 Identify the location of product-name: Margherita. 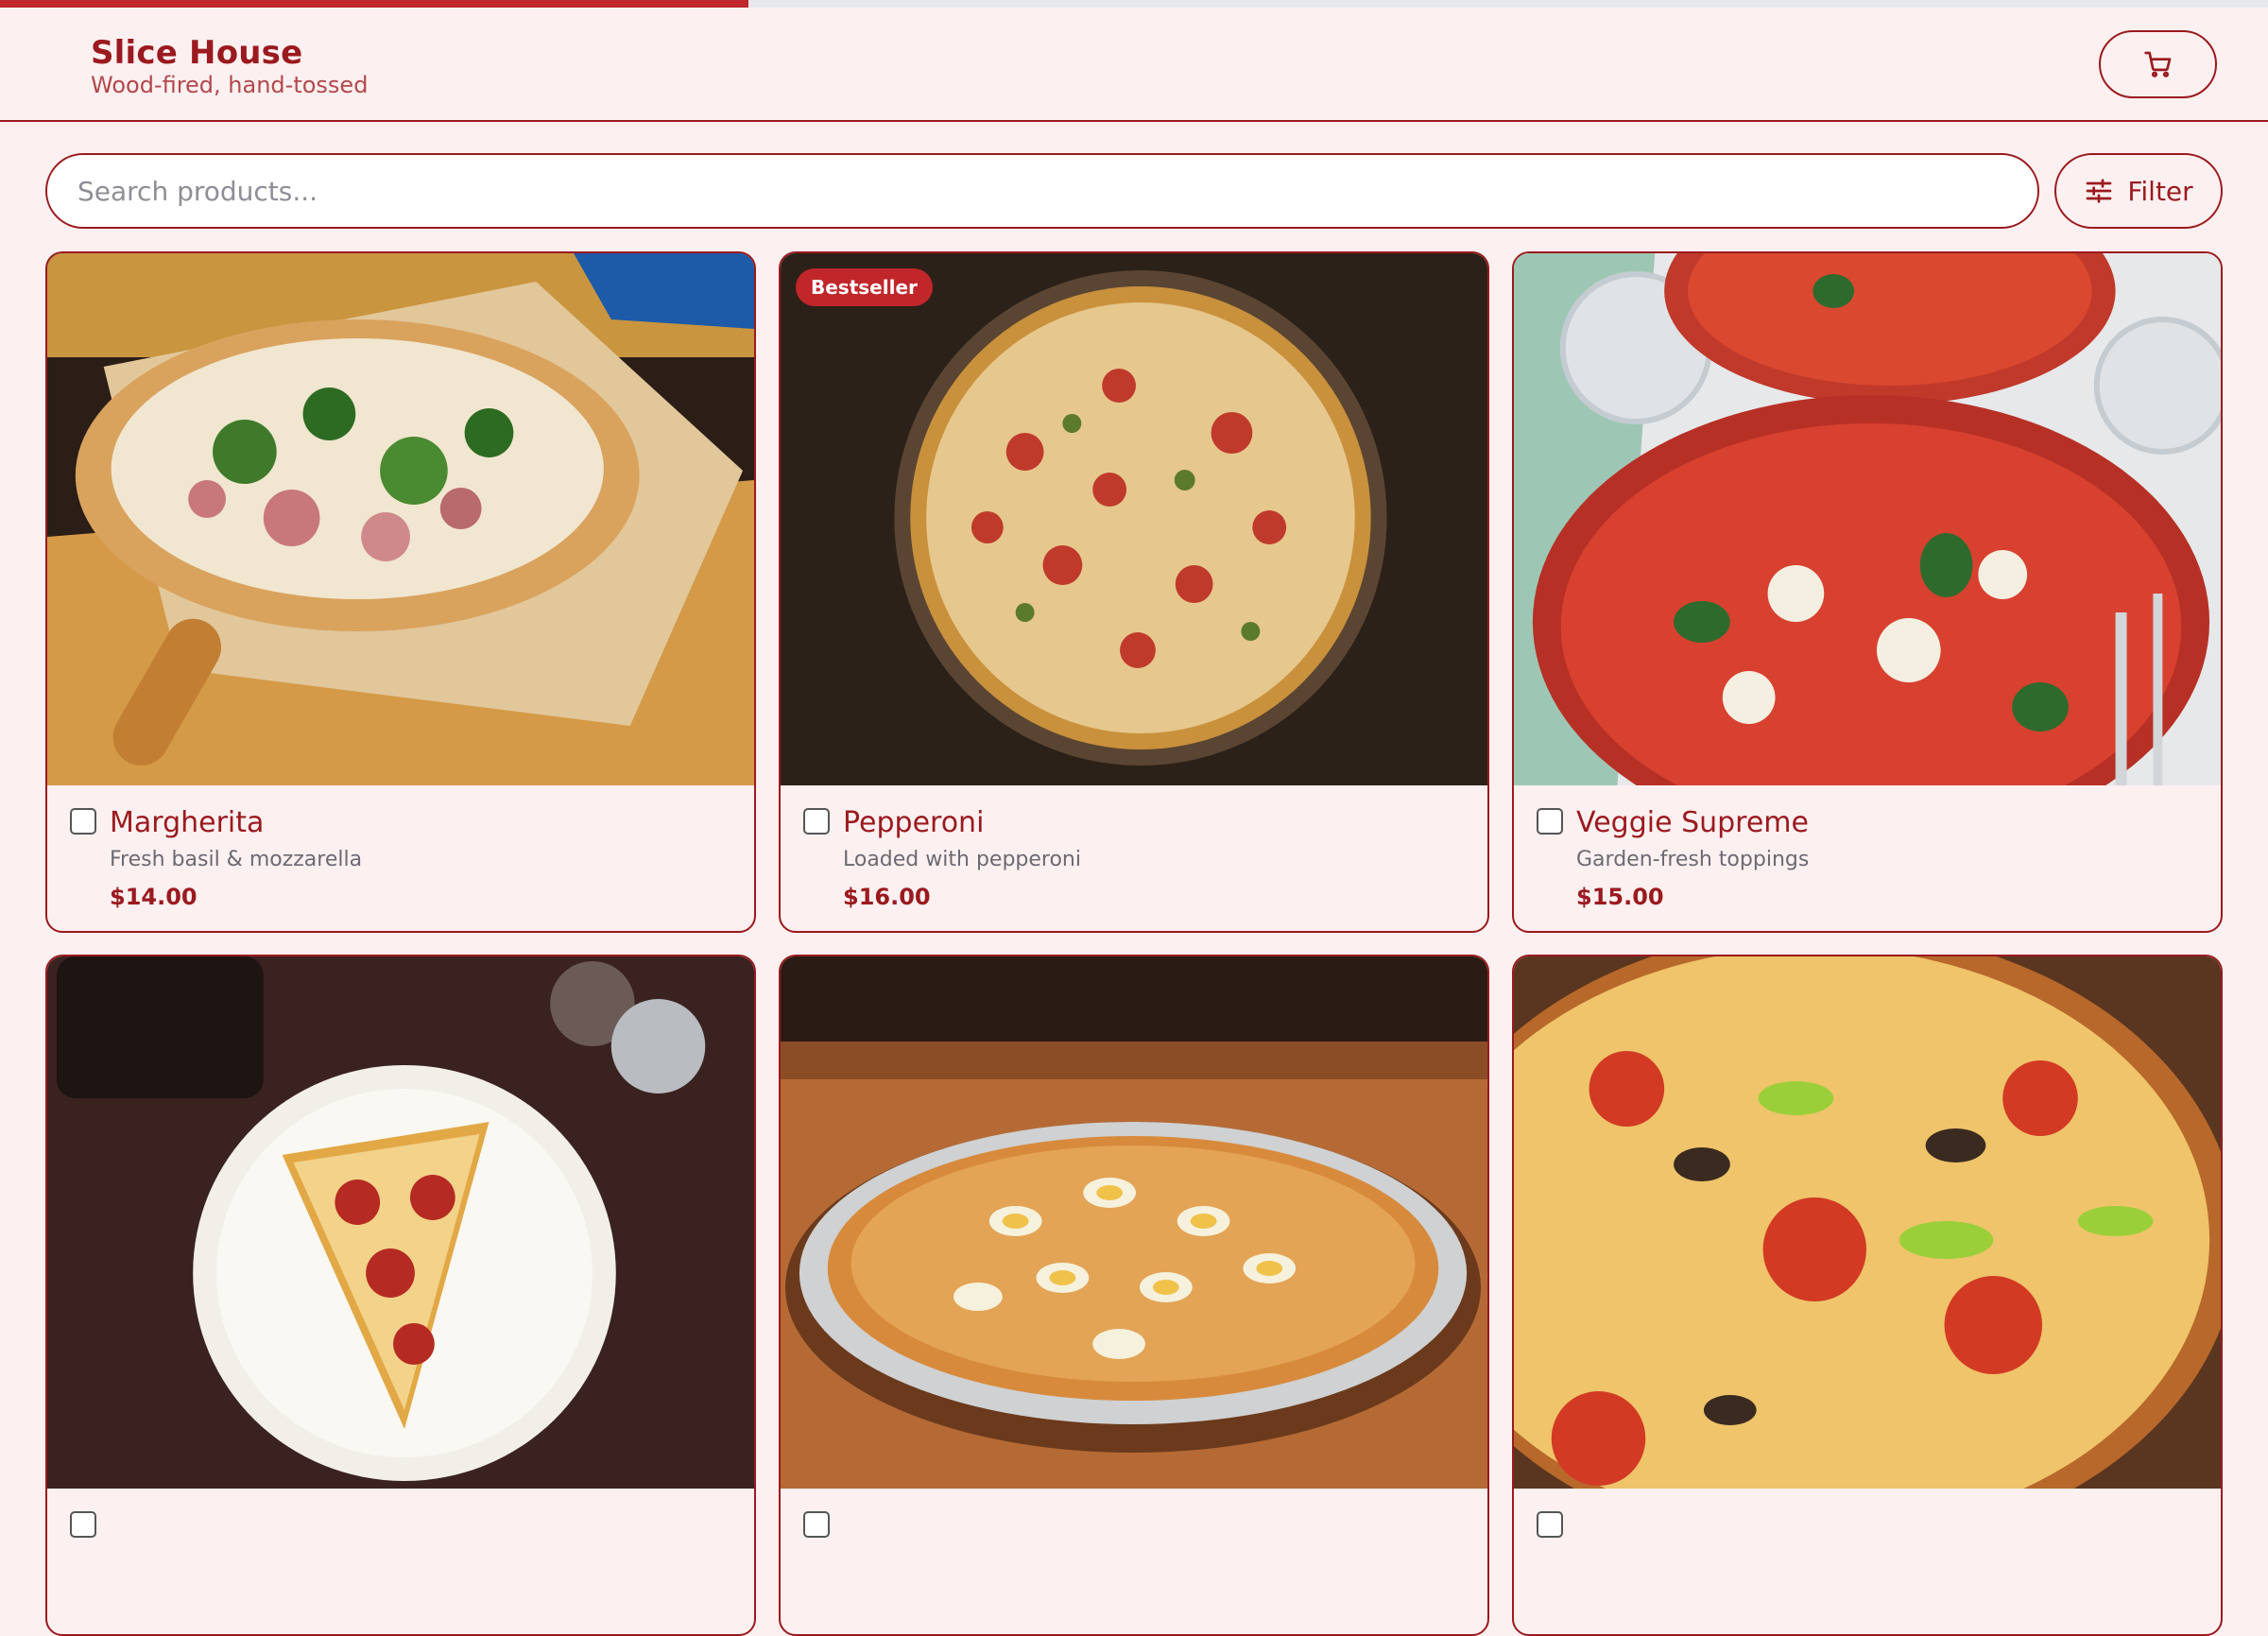
(187, 822).